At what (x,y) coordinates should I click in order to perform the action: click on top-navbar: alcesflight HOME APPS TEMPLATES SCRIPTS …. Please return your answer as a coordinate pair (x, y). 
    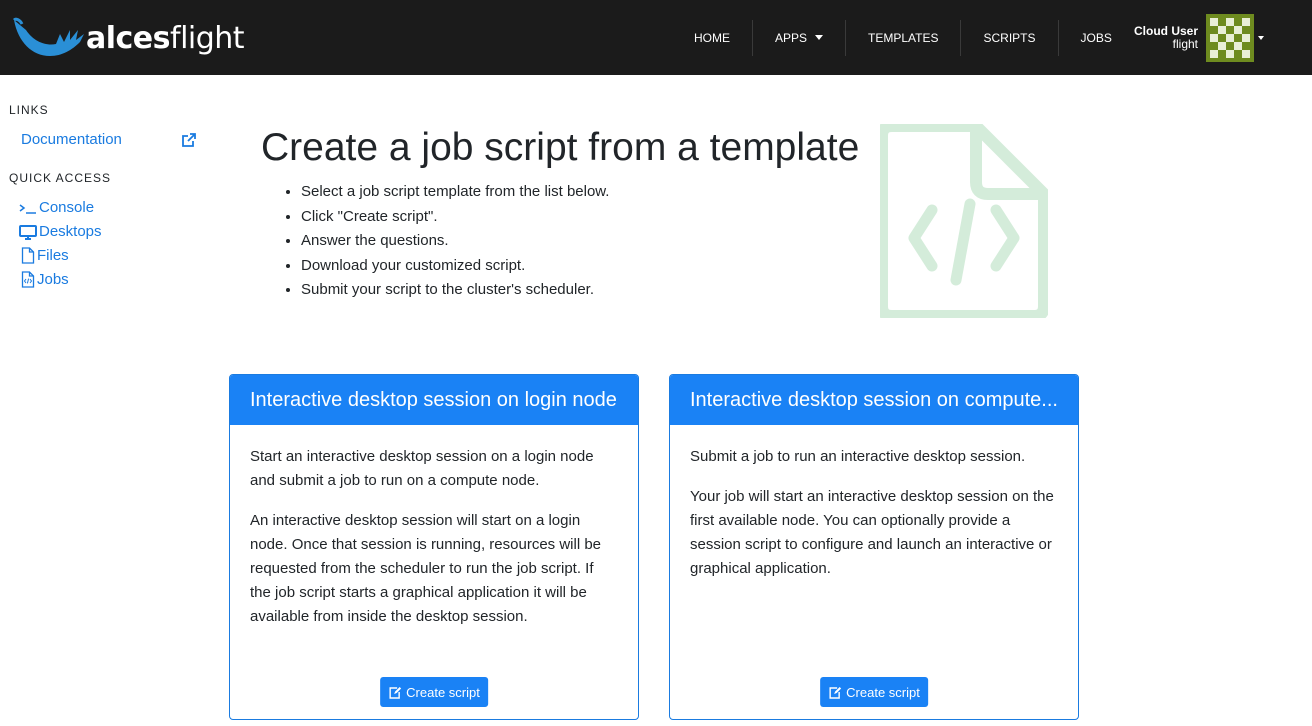
    Looking at the image, I should click on (656, 37).